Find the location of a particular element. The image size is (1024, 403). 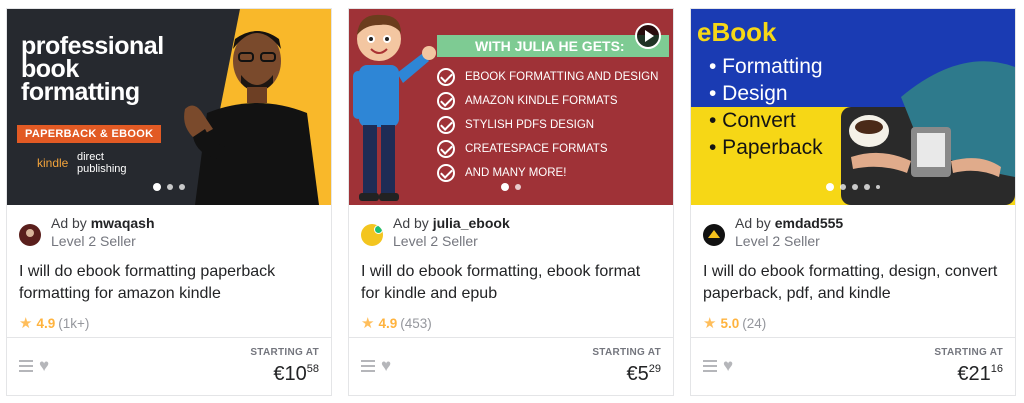

gig-rating: ★ 5.0 (24) is located at coordinates (734, 323).